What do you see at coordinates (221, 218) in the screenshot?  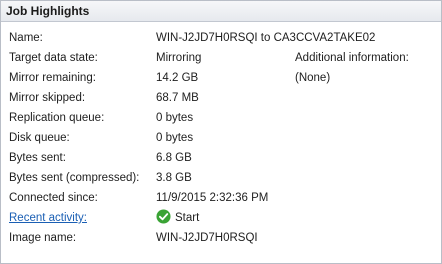 I see `row-recent-activity: Recent activity: Start` at bounding box center [221, 218].